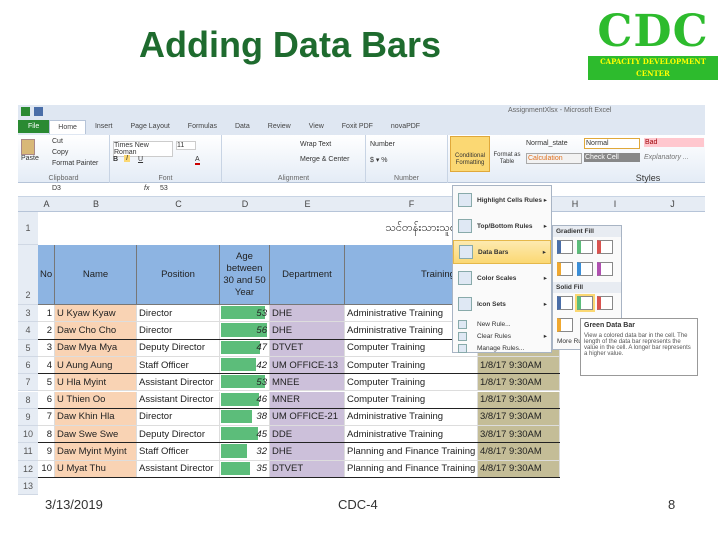 This screenshot has width=720, height=540. Describe the element at coordinates (565, 303) in the screenshot. I see `blue-solid-bar-option` at that location.